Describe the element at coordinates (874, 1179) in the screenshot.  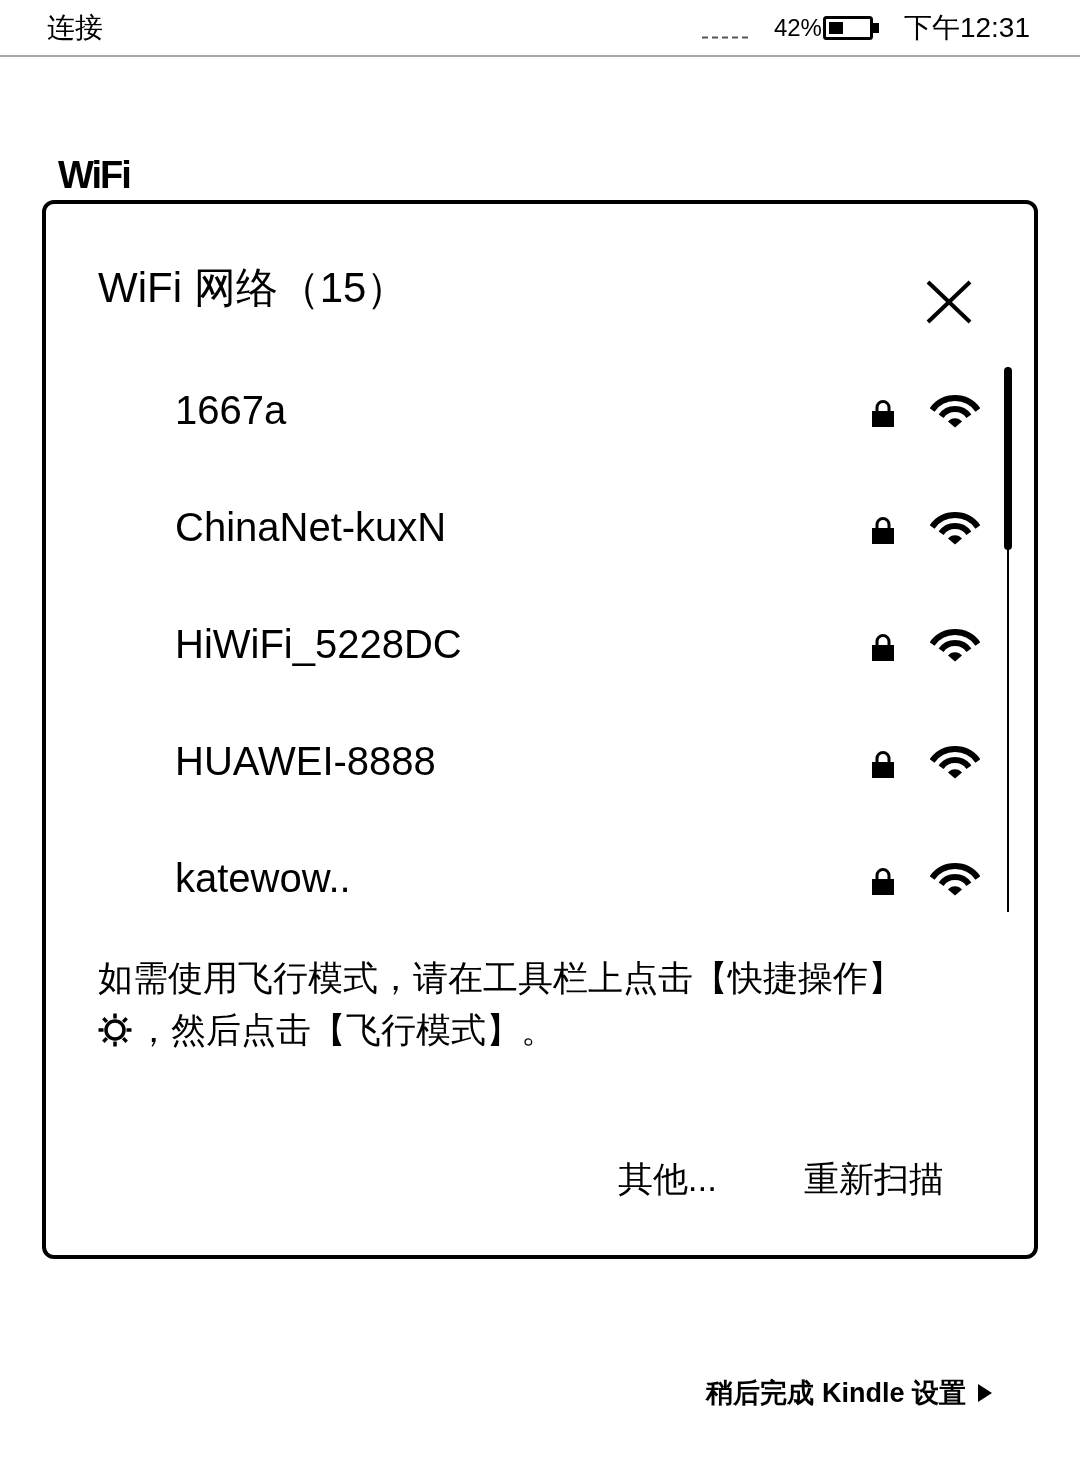
I see `dialog-button: 重新扫描` at that location.